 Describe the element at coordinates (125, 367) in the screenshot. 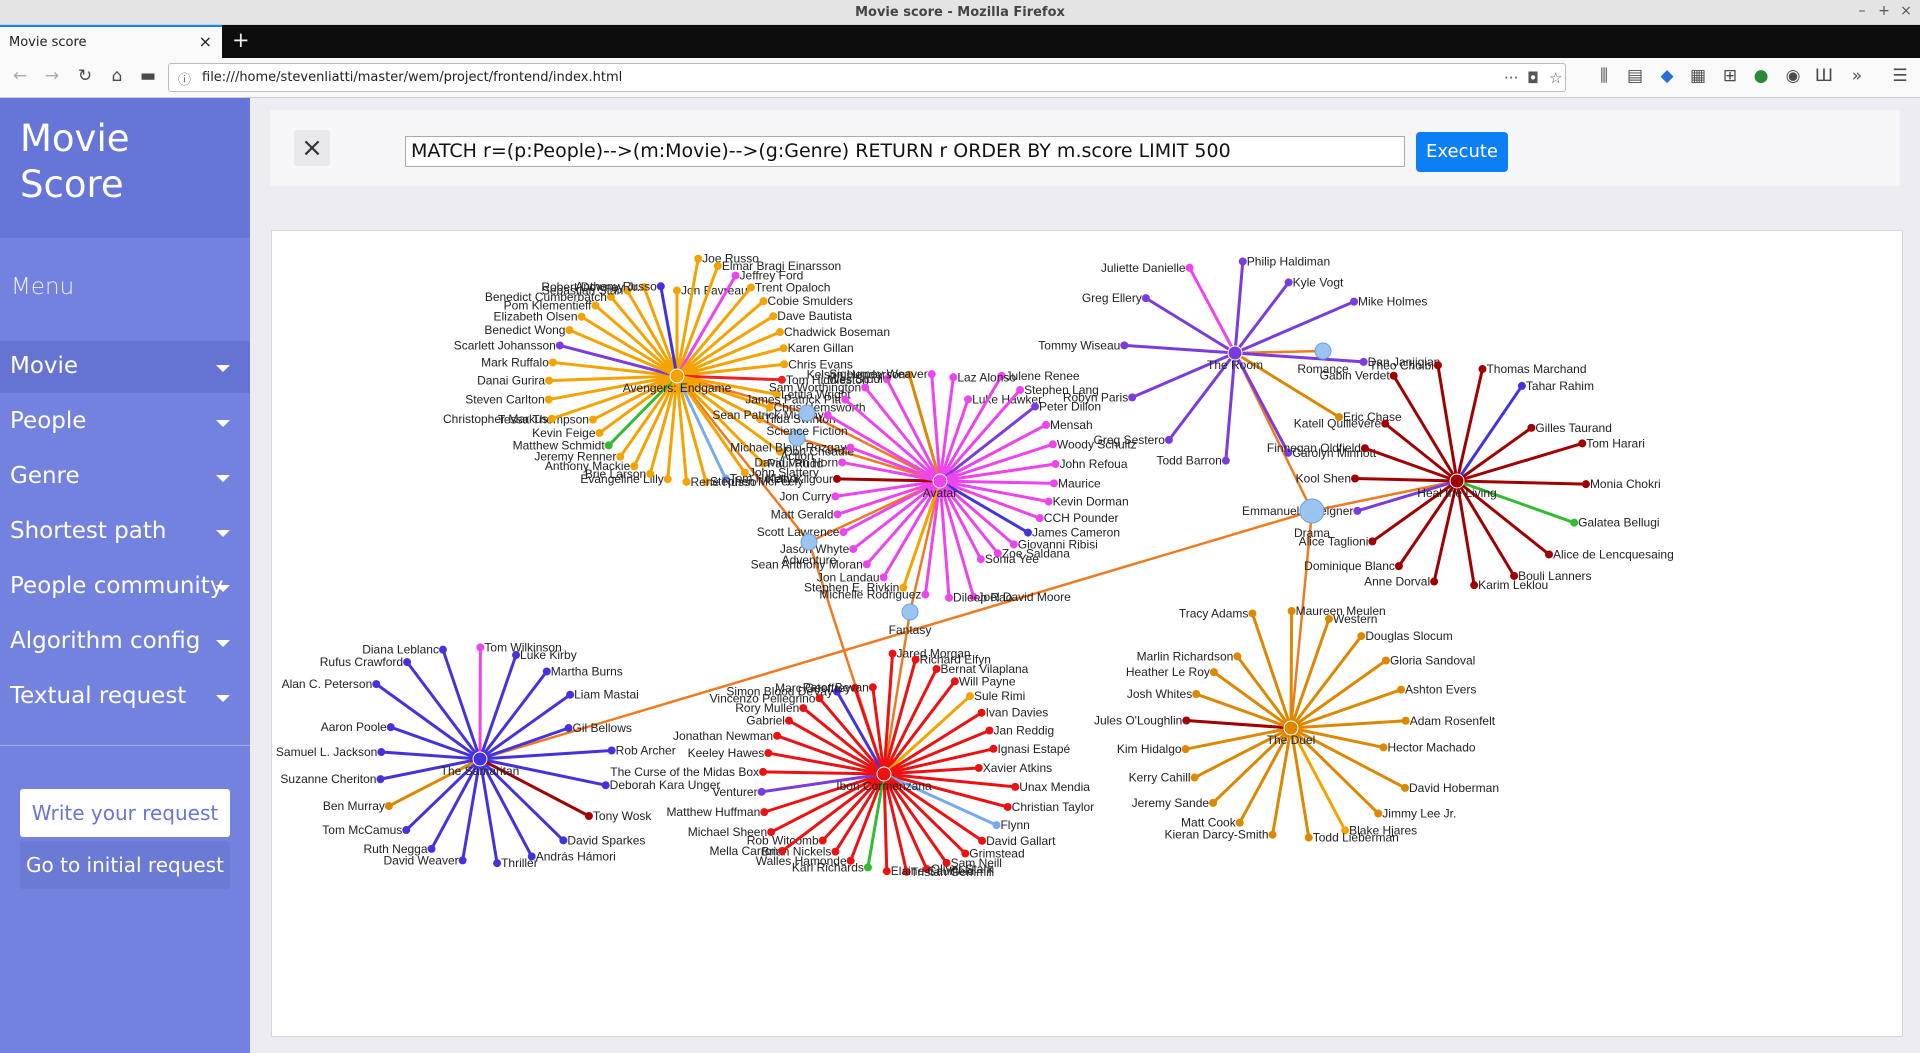

I see `menu-item-movie: Movie` at that location.